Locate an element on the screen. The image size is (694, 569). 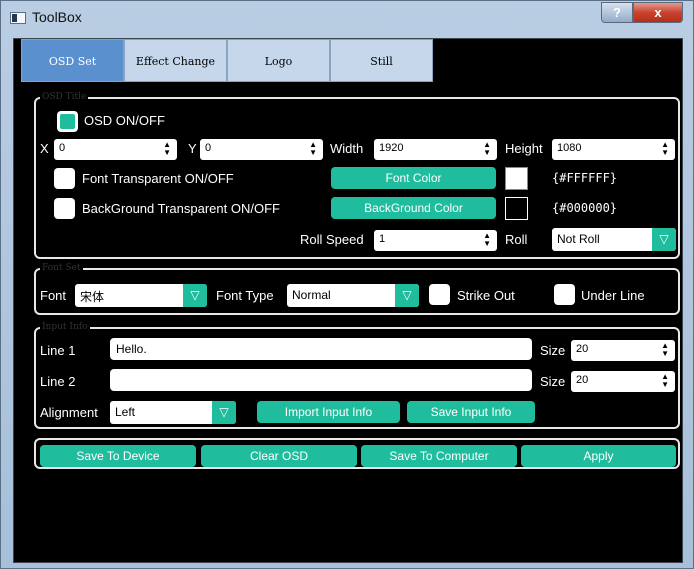
import-input-info-button: Import Input Info is located at coordinates (328, 412).